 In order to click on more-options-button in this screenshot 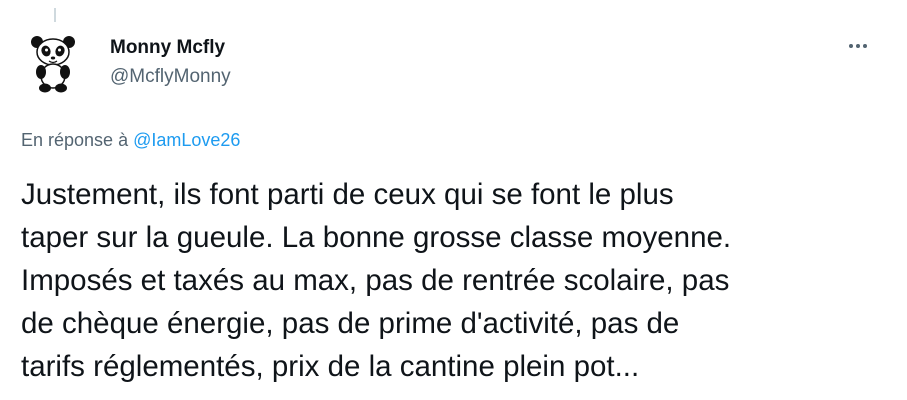, I will do `click(858, 46)`.